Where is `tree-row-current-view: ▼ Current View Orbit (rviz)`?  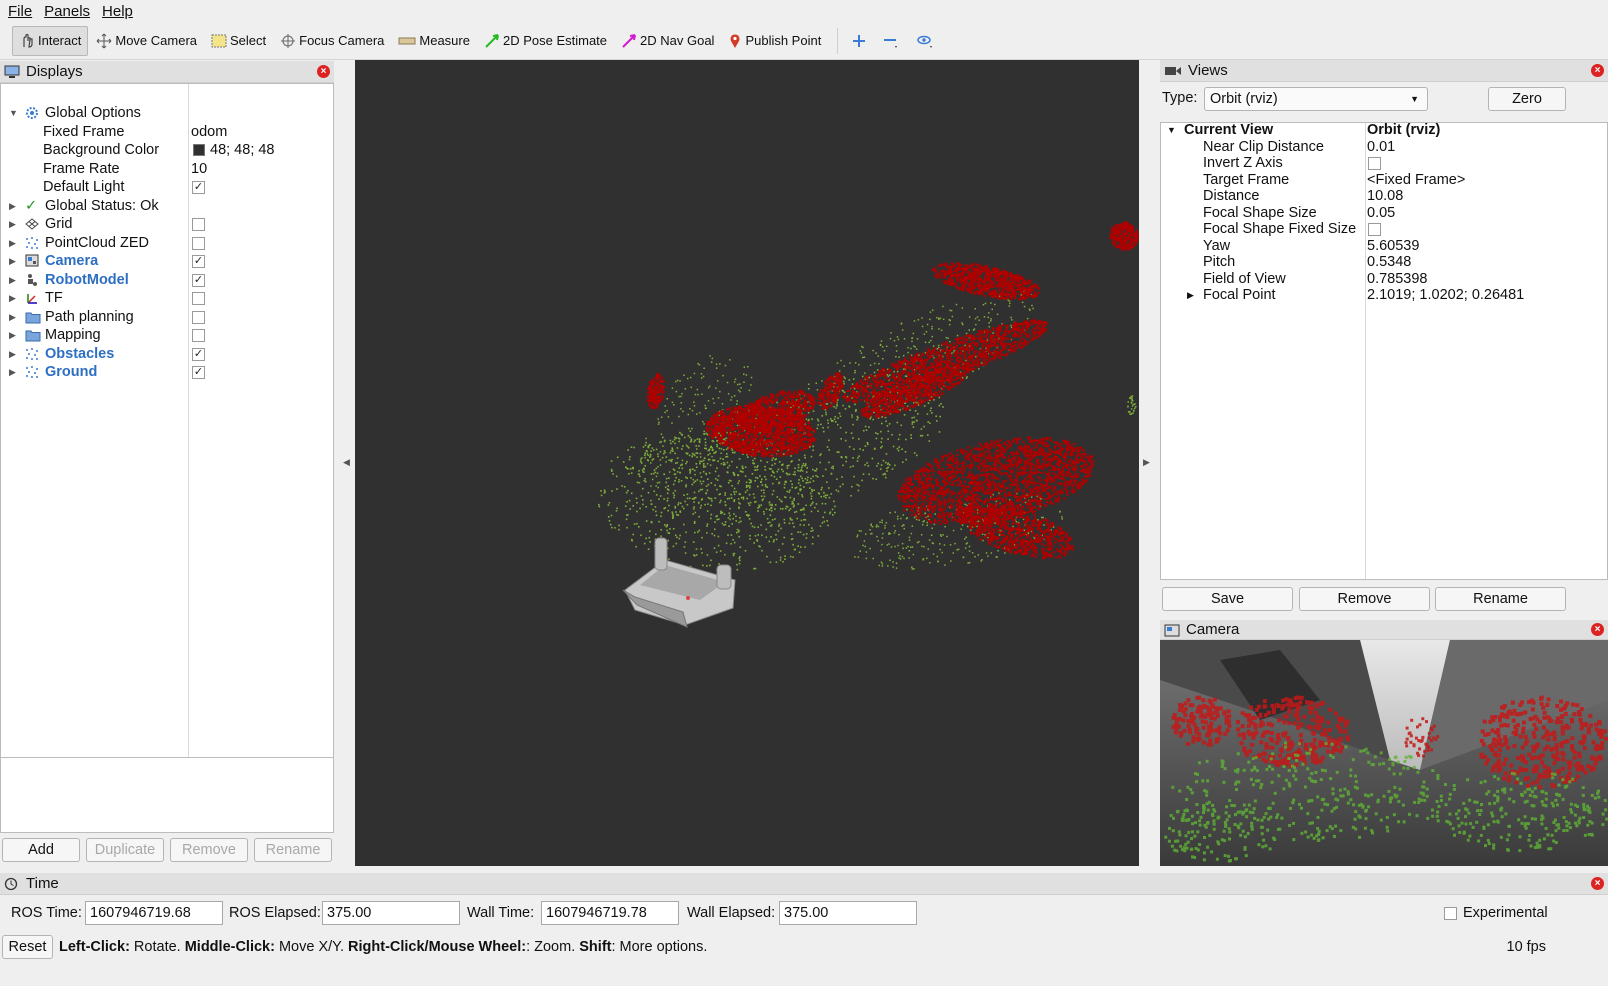 tree-row-current-view: ▼ Current View Orbit (rviz) is located at coordinates (1384, 130).